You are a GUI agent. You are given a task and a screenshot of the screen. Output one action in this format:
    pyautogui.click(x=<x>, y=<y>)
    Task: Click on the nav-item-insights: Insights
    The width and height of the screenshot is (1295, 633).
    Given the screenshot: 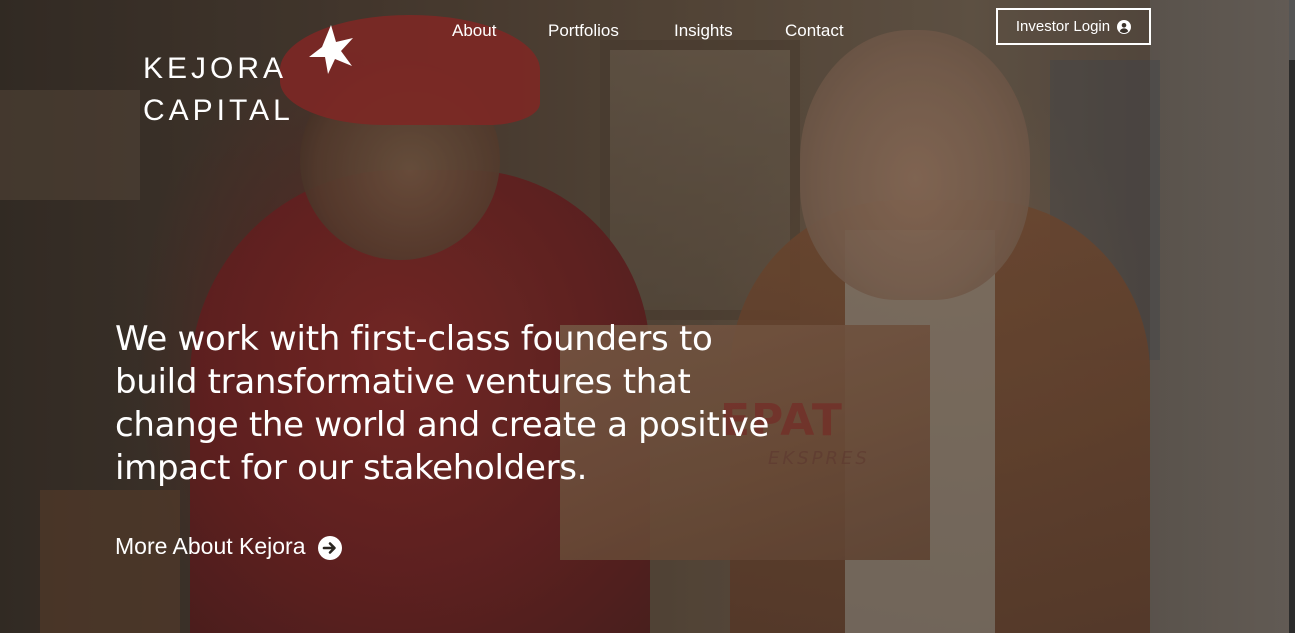 What is the action you would take?
    pyautogui.click(x=703, y=31)
    